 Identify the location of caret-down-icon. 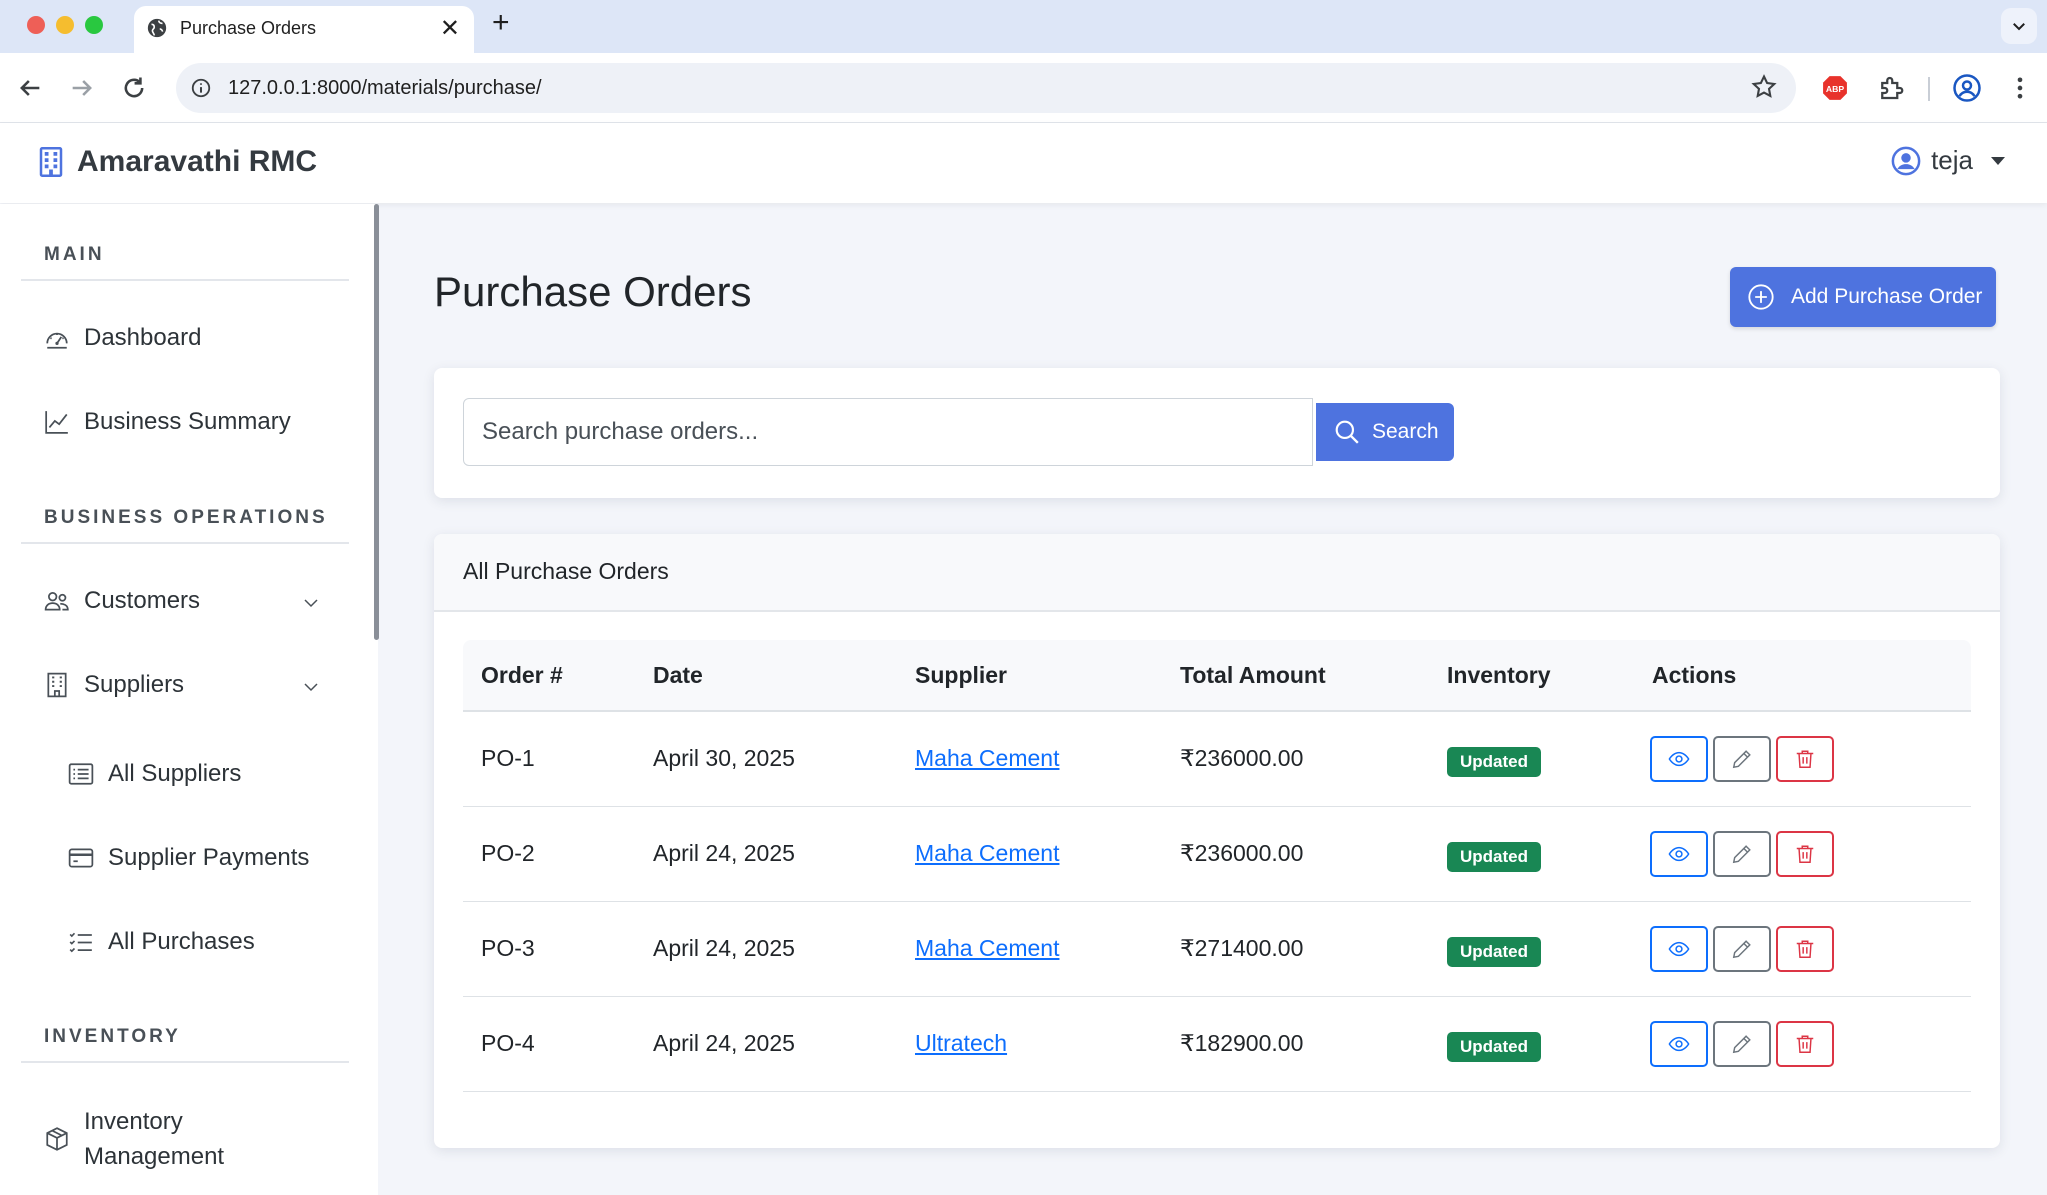
(1998, 160).